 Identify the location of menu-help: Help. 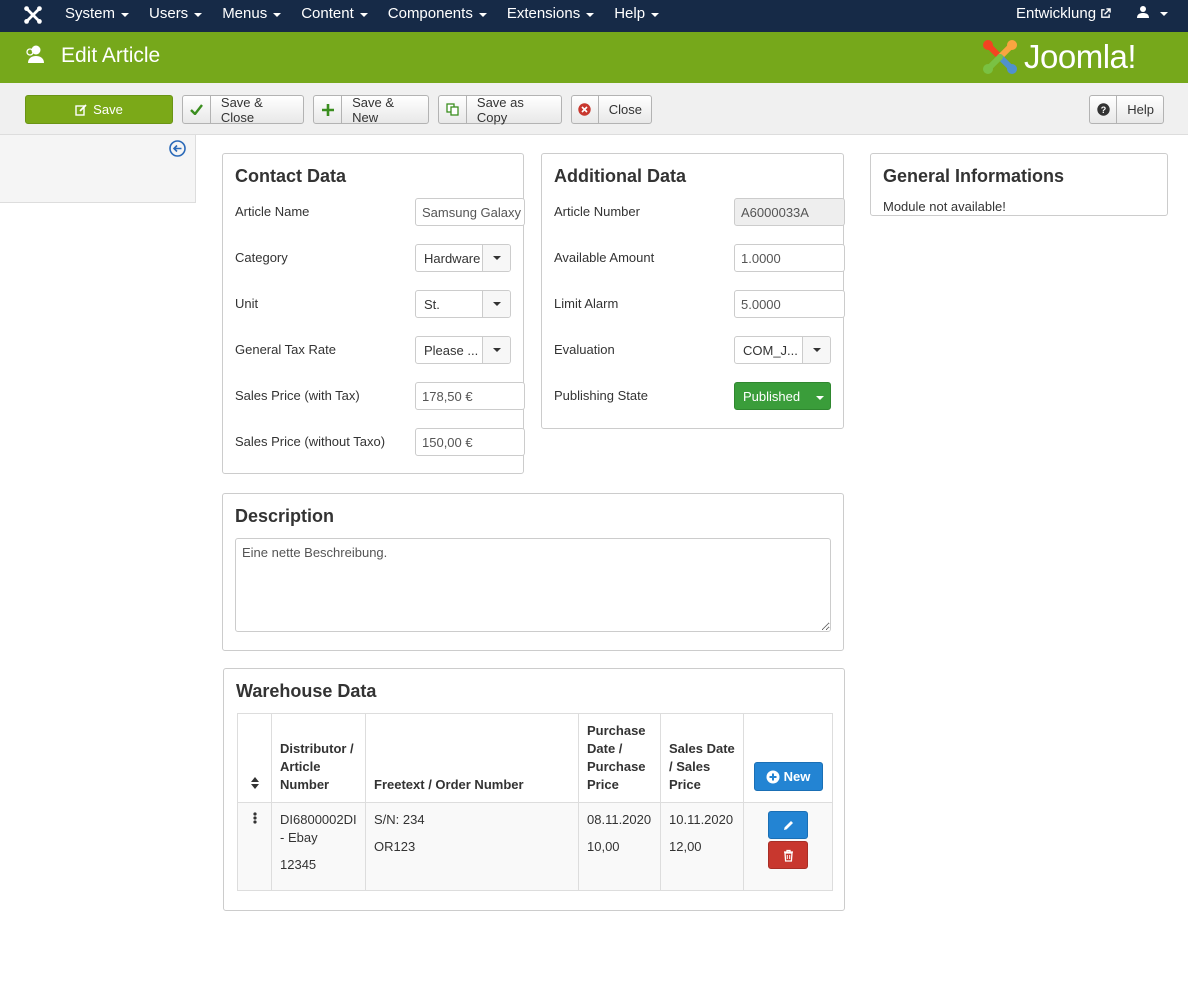
(636, 13).